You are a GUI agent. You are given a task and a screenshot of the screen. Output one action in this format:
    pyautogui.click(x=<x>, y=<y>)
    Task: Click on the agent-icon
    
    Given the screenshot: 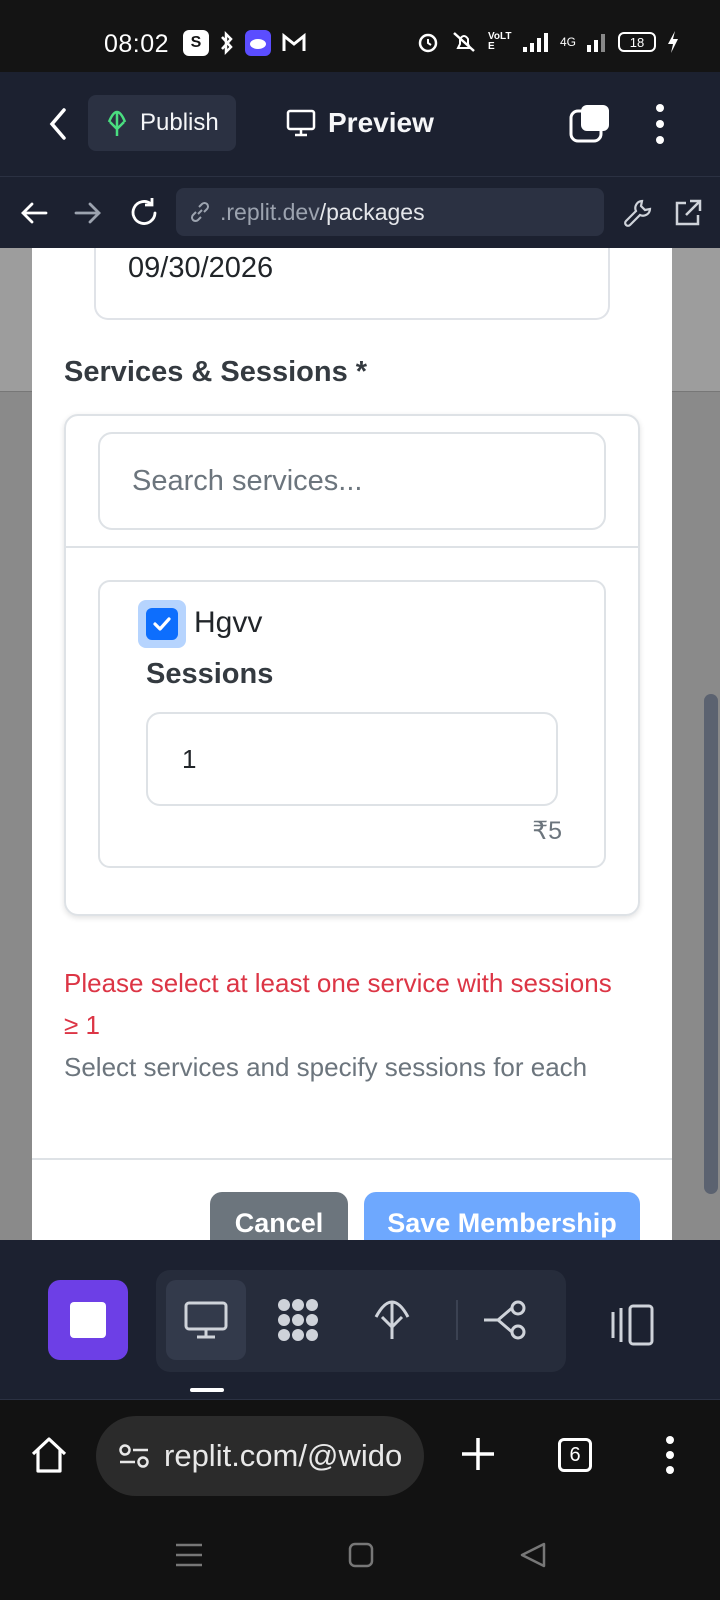 What is the action you would take?
    pyautogui.click(x=298, y=1320)
    